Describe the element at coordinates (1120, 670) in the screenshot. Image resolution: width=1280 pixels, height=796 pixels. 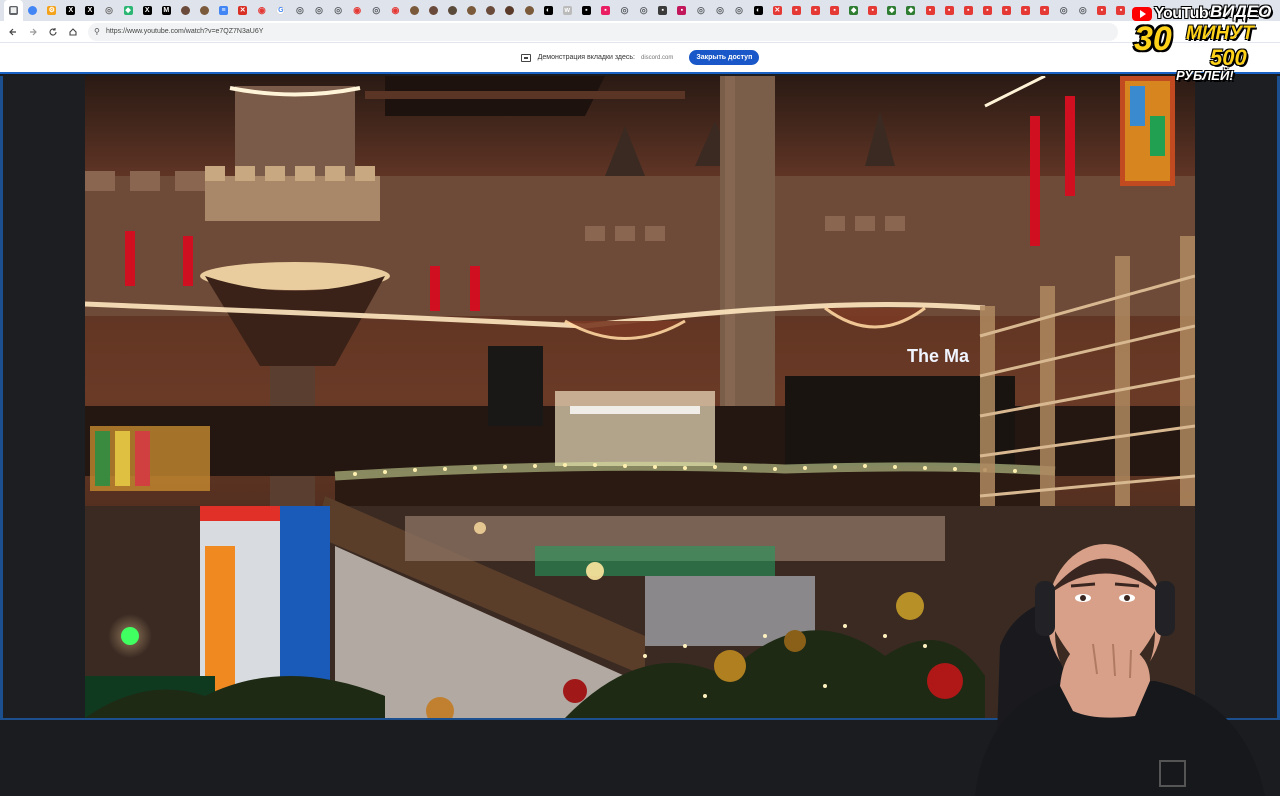
I see `streamer-webcam-overlay` at that location.